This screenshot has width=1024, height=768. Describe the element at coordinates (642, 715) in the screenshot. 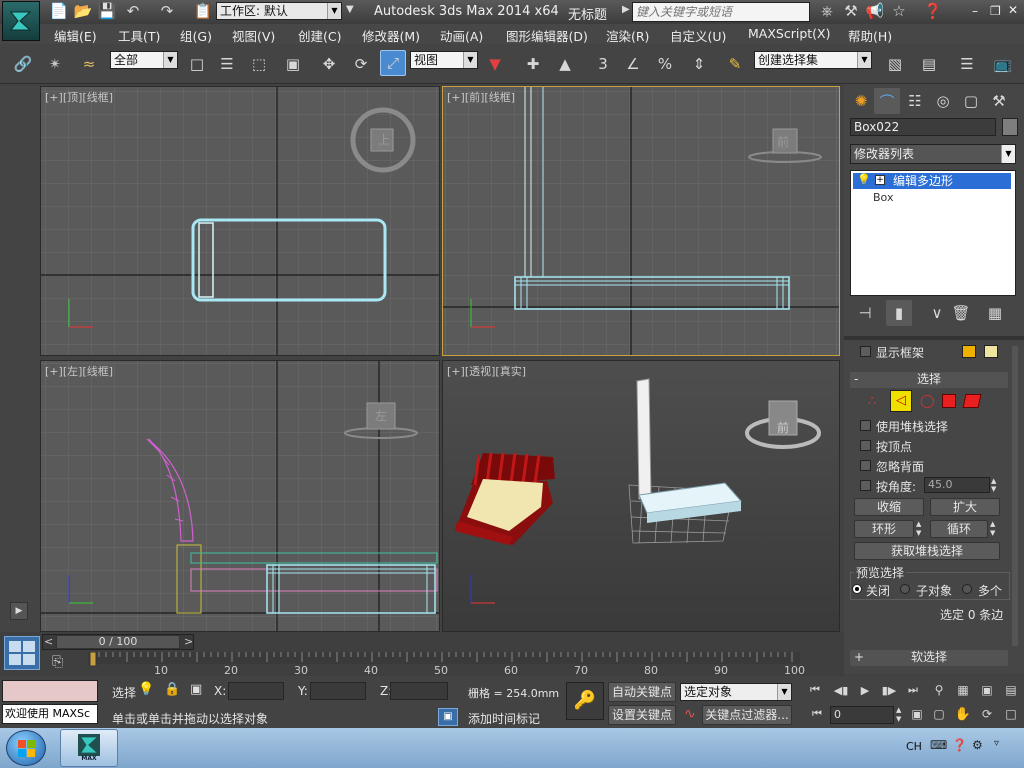

I see `set-key-button: 设置关键点` at that location.